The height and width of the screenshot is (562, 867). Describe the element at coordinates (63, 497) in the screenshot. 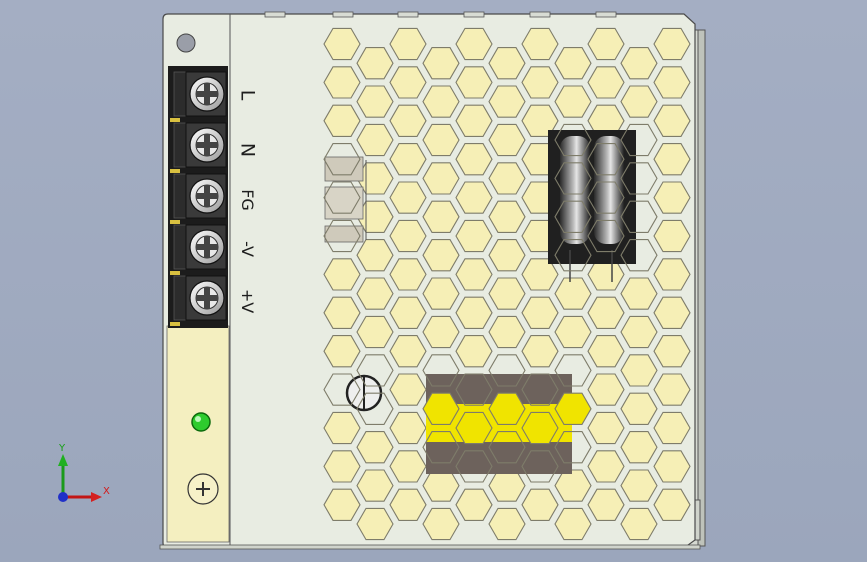

I see `triad-origin` at that location.